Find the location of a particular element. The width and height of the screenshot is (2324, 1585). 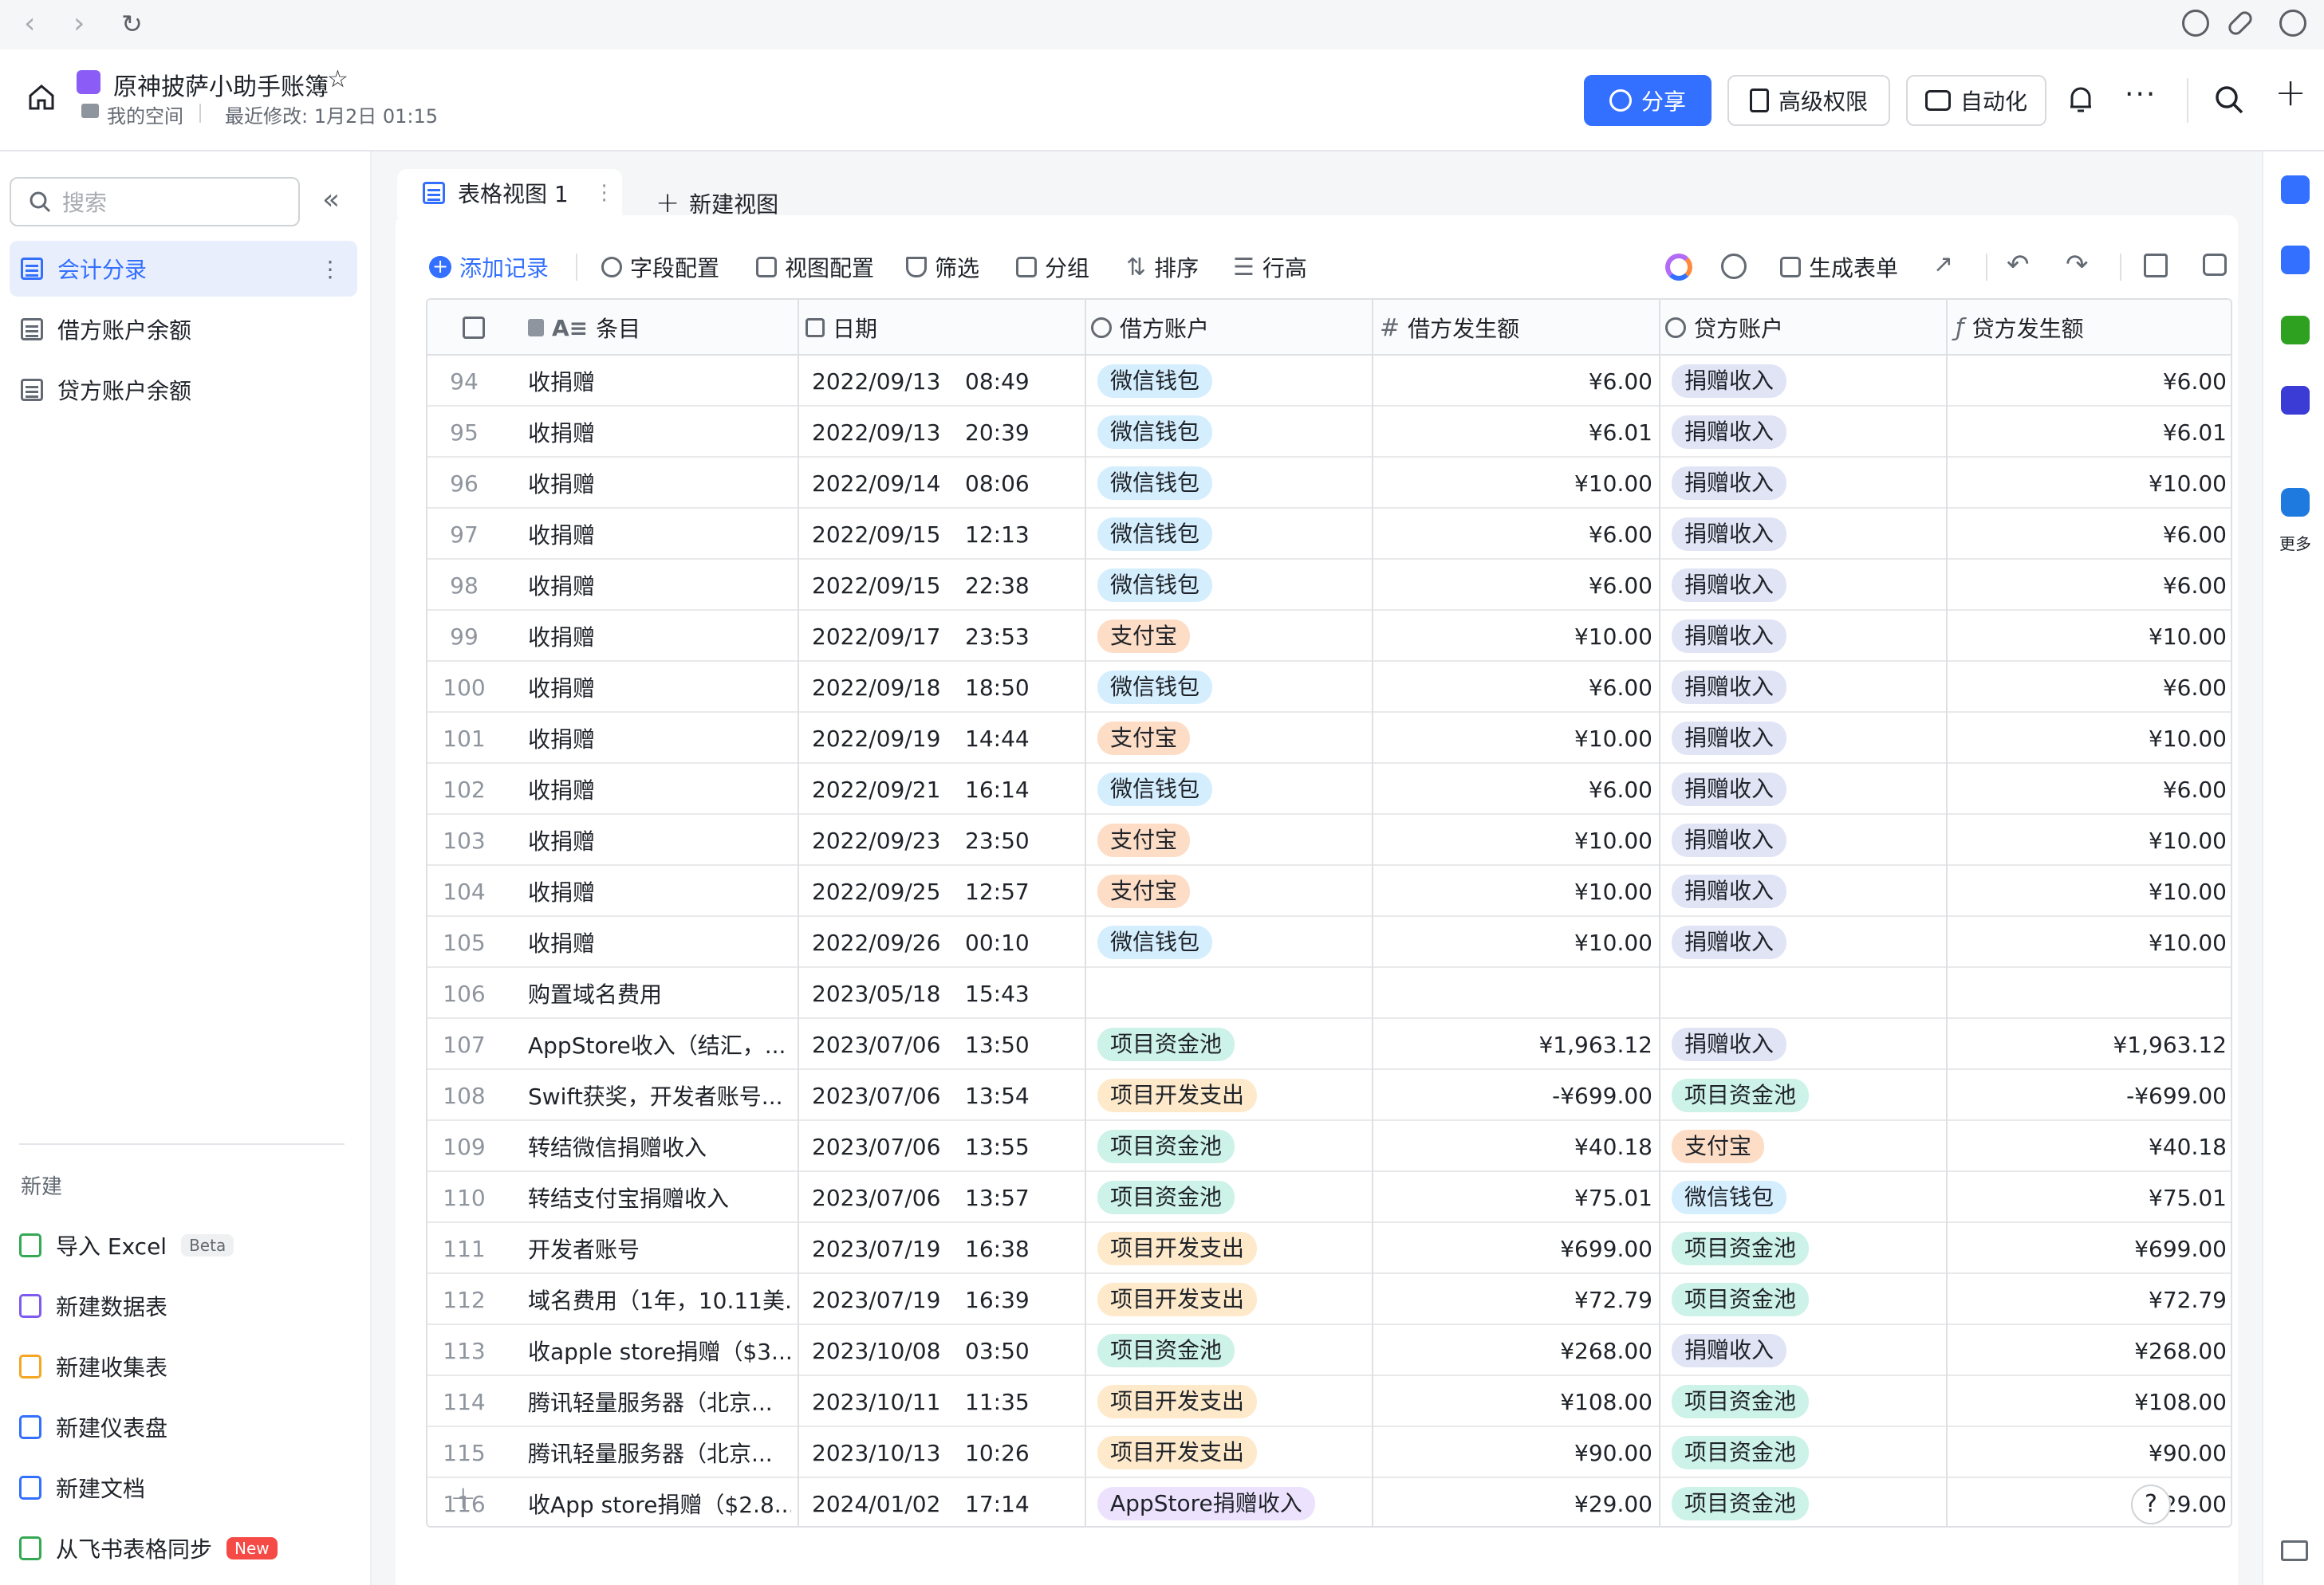

bell-icon is located at coordinates (2081, 100).